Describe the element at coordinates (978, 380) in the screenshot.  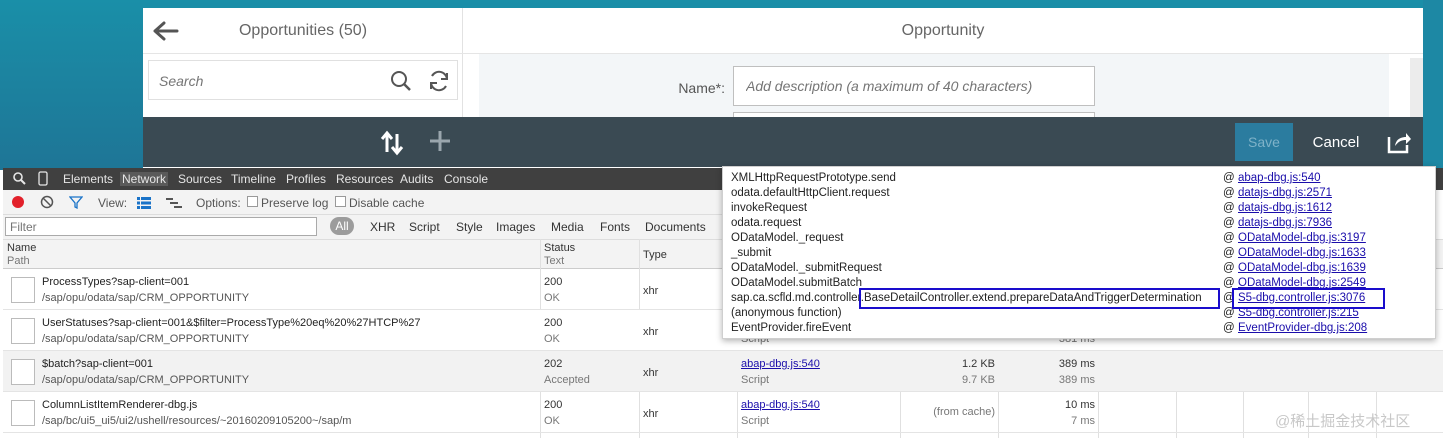
I see `request-content-size: 9.7 KB` at that location.